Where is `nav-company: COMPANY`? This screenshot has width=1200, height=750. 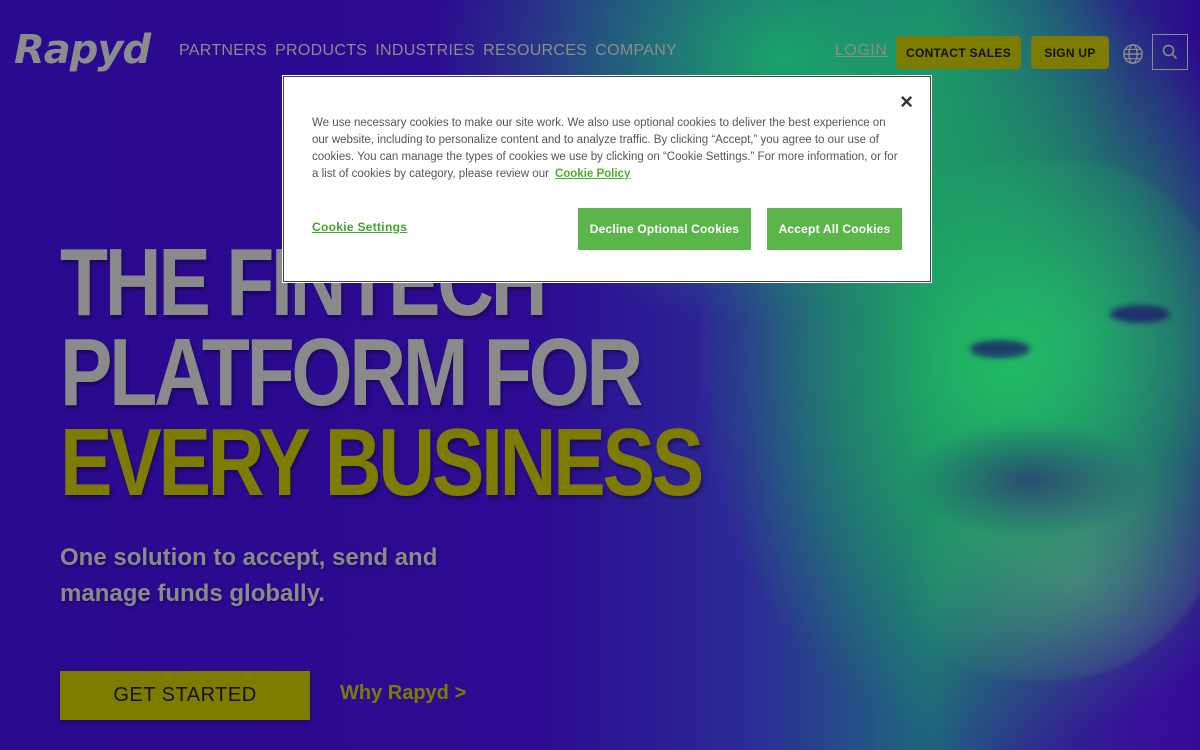
nav-company: COMPANY is located at coordinates (636, 51).